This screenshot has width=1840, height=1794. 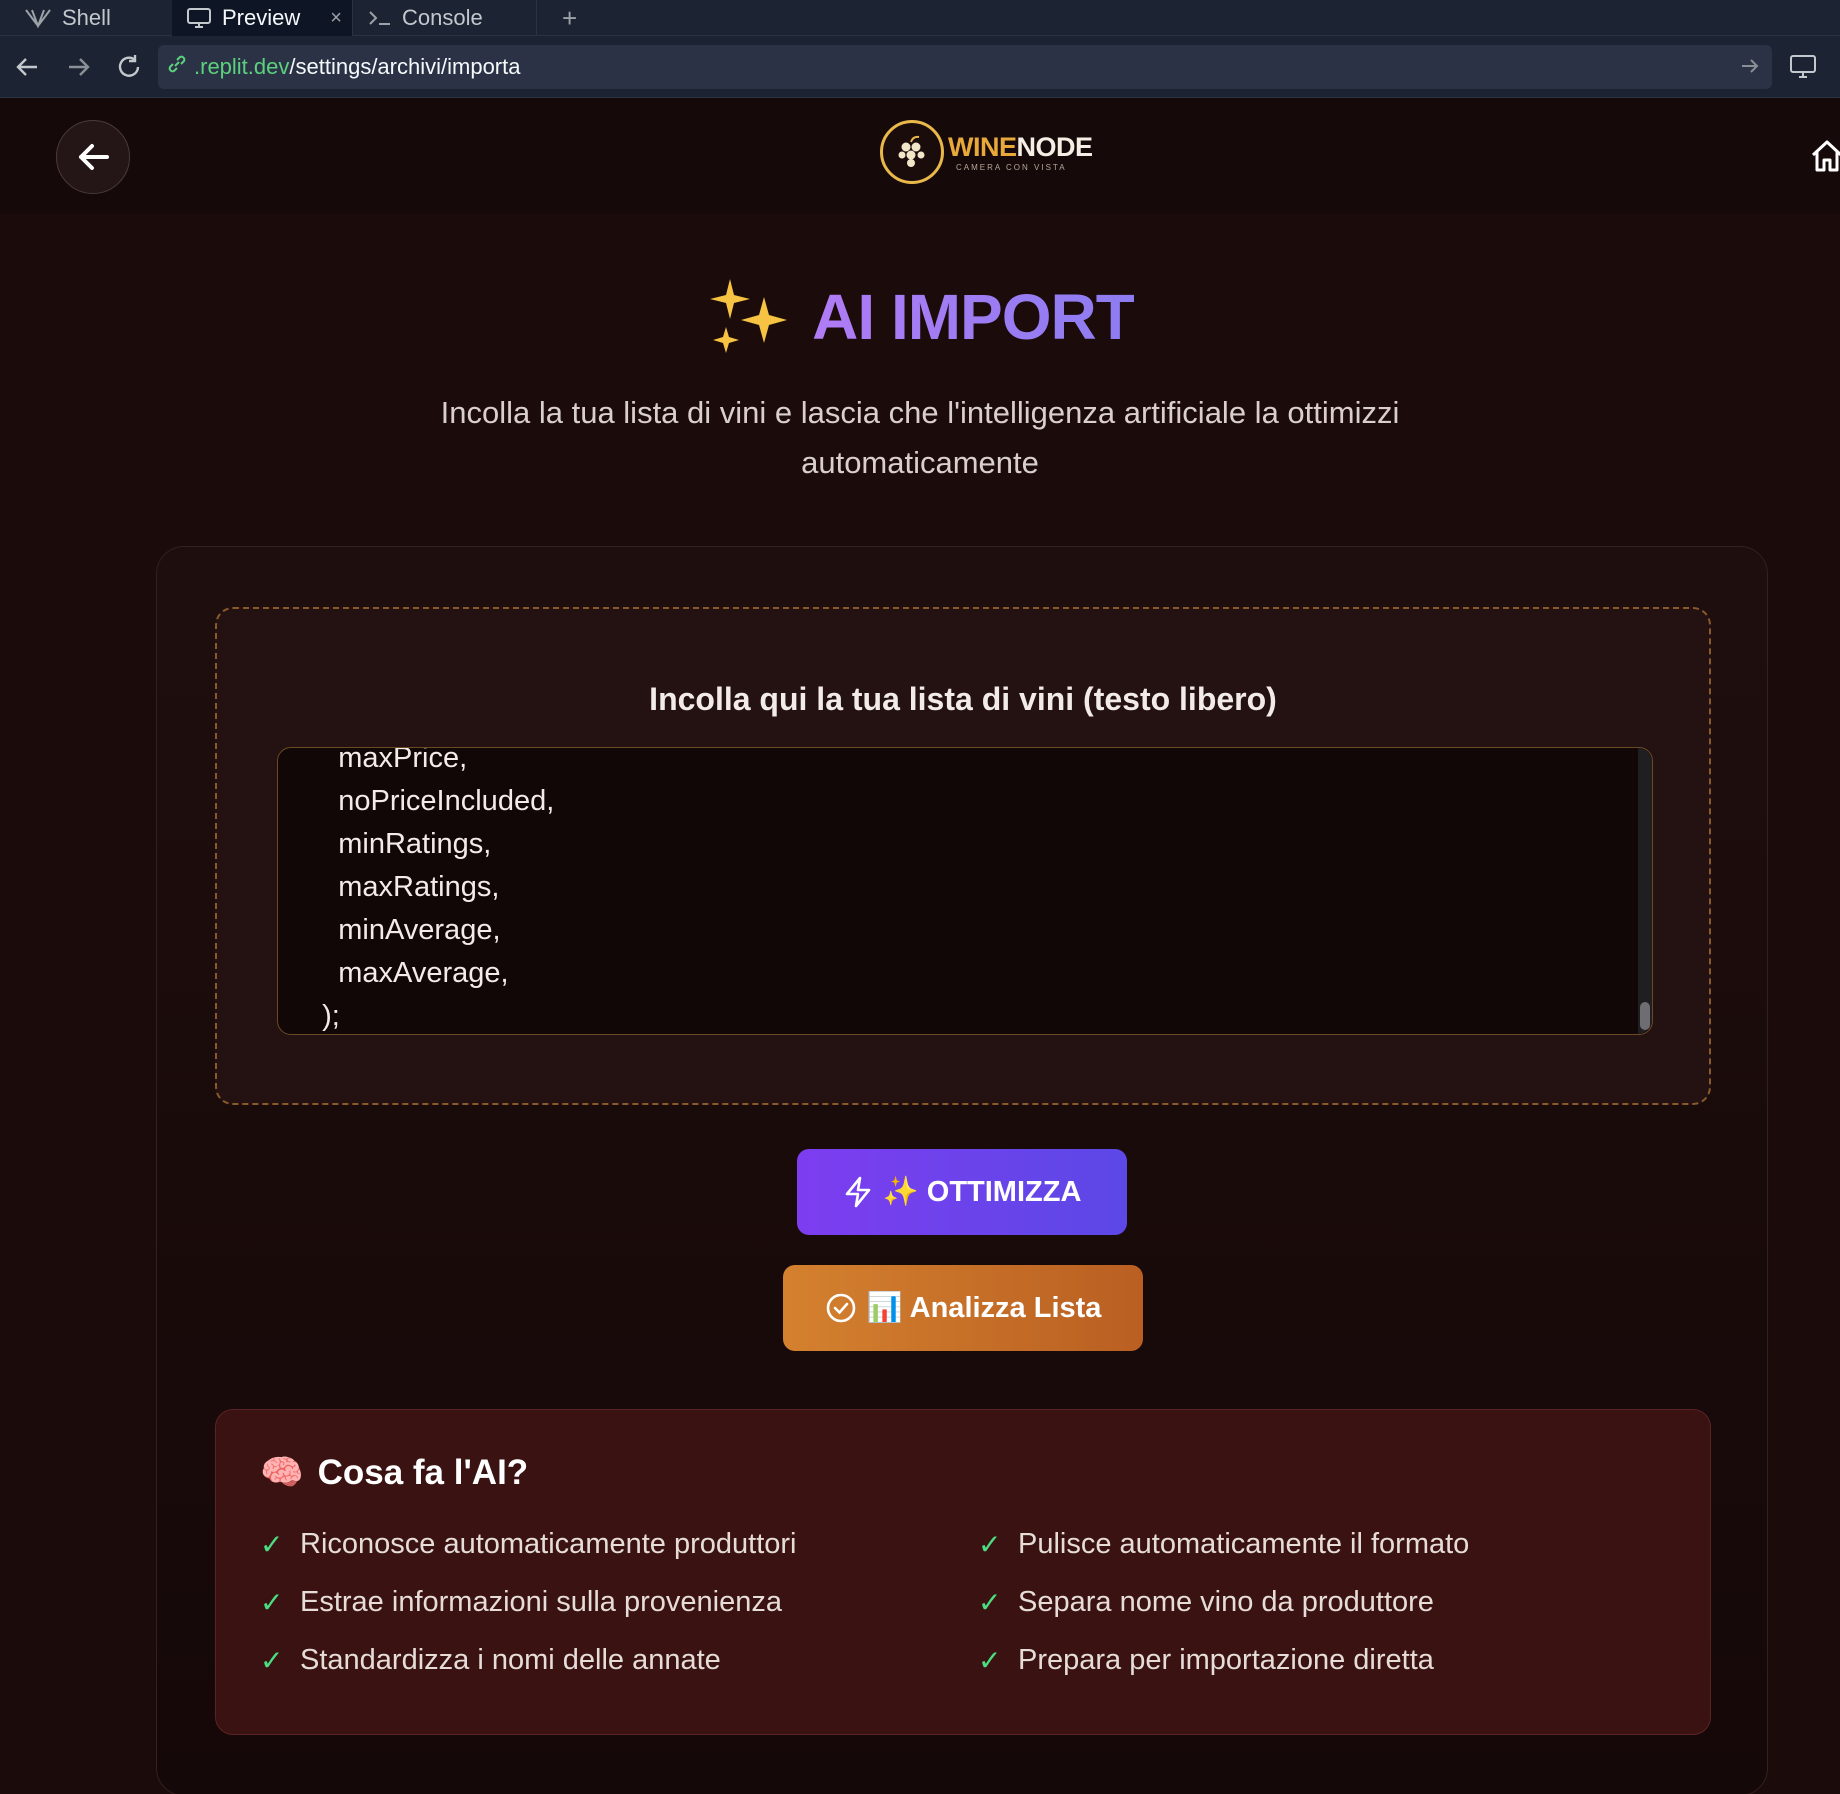 I want to click on page-title-text: AI IMPORT, so click(x=973, y=317).